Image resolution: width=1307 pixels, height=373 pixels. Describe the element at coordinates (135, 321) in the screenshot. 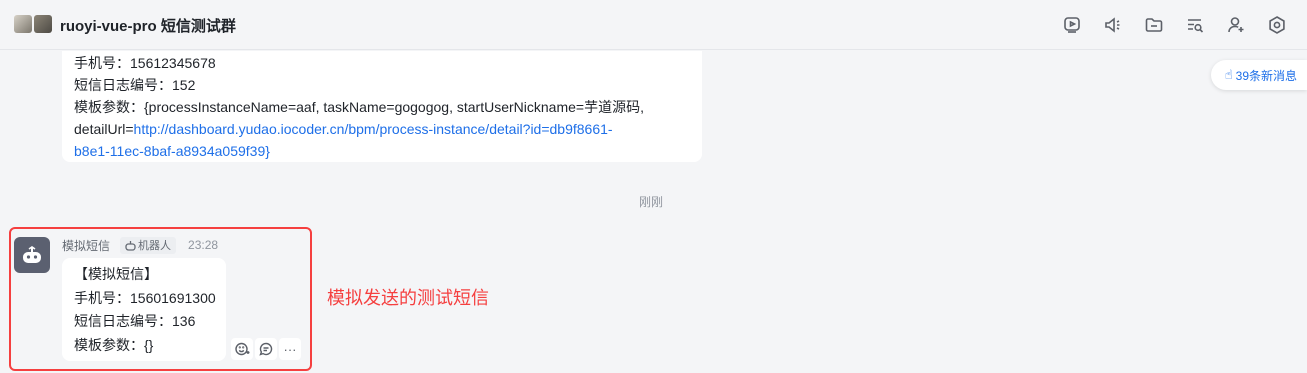

I see `message-line: 短信日志编号：136` at that location.